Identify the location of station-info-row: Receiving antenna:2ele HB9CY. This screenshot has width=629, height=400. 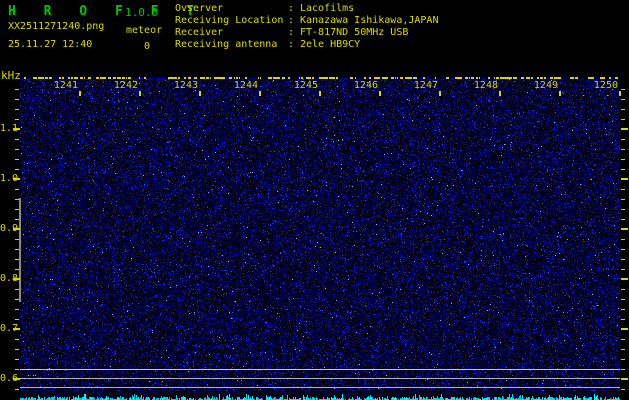
(306, 45).